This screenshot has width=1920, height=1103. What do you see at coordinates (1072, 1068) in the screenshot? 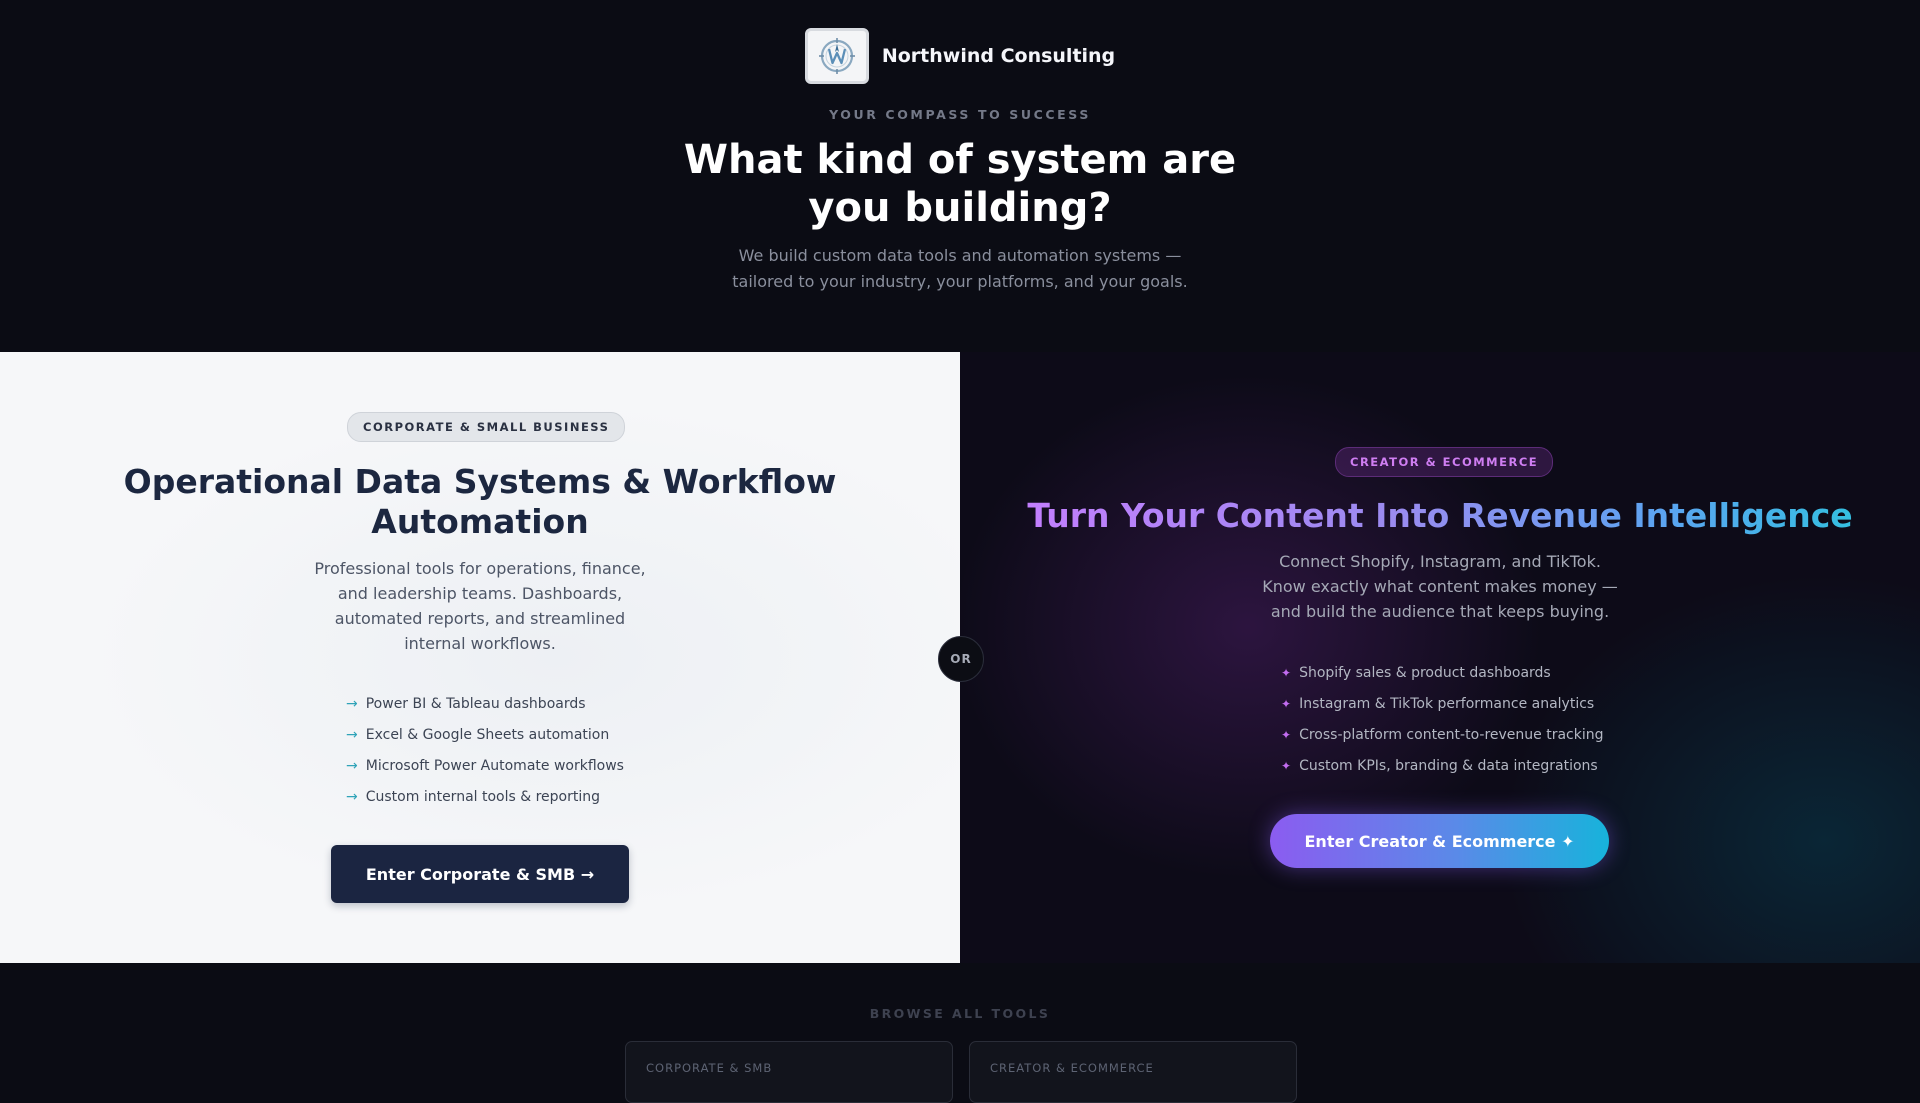
I see `browse-card-label: CREATOR & ECOMMERCE` at bounding box center [1072, 1068].